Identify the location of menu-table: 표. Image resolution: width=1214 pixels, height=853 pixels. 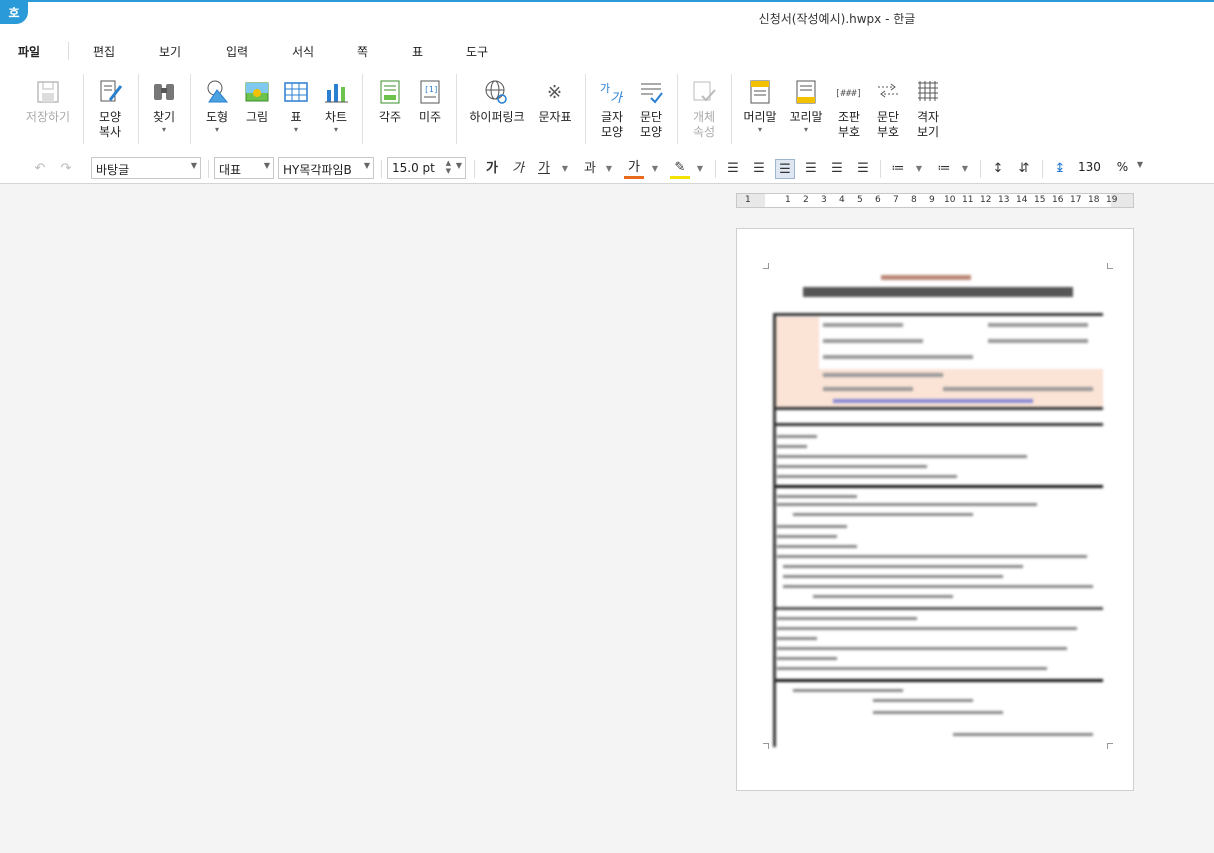
(417, 51).